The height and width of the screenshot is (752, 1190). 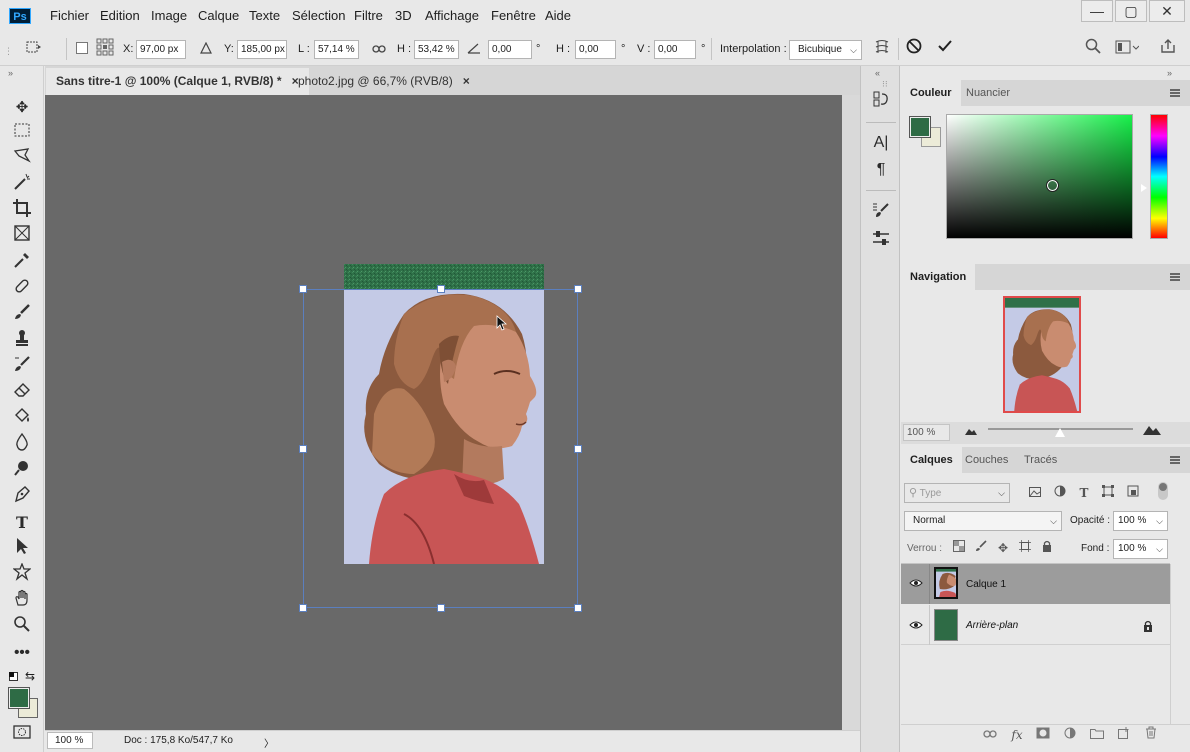 What do you see at coordinates (303, 449) in the screenshot?
I see `transform-handle-left` at bounding box center [303, 449].